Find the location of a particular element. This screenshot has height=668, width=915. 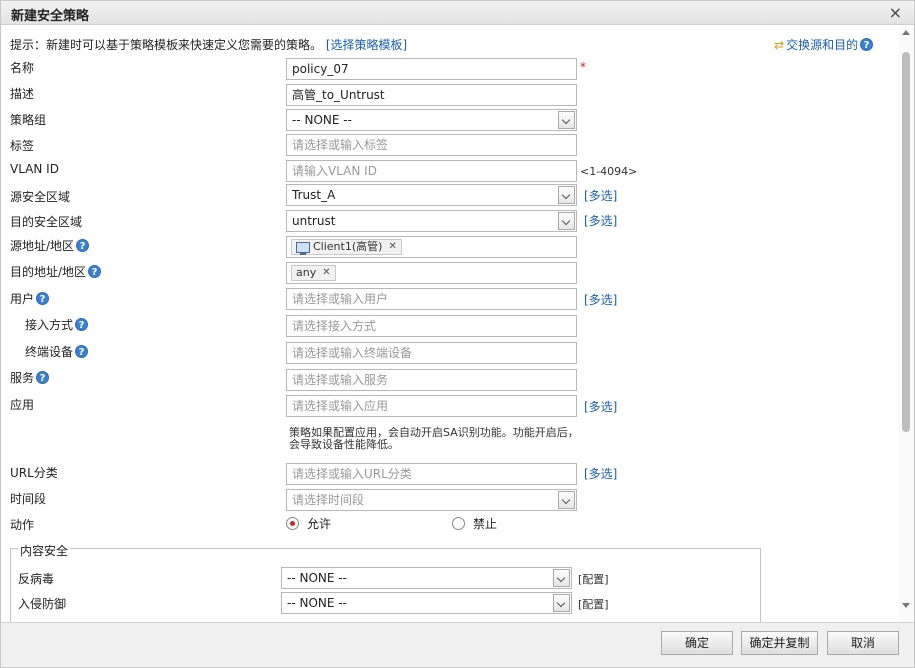

user-input: 请选择或输入用户 is located at coordinates (431, 299).